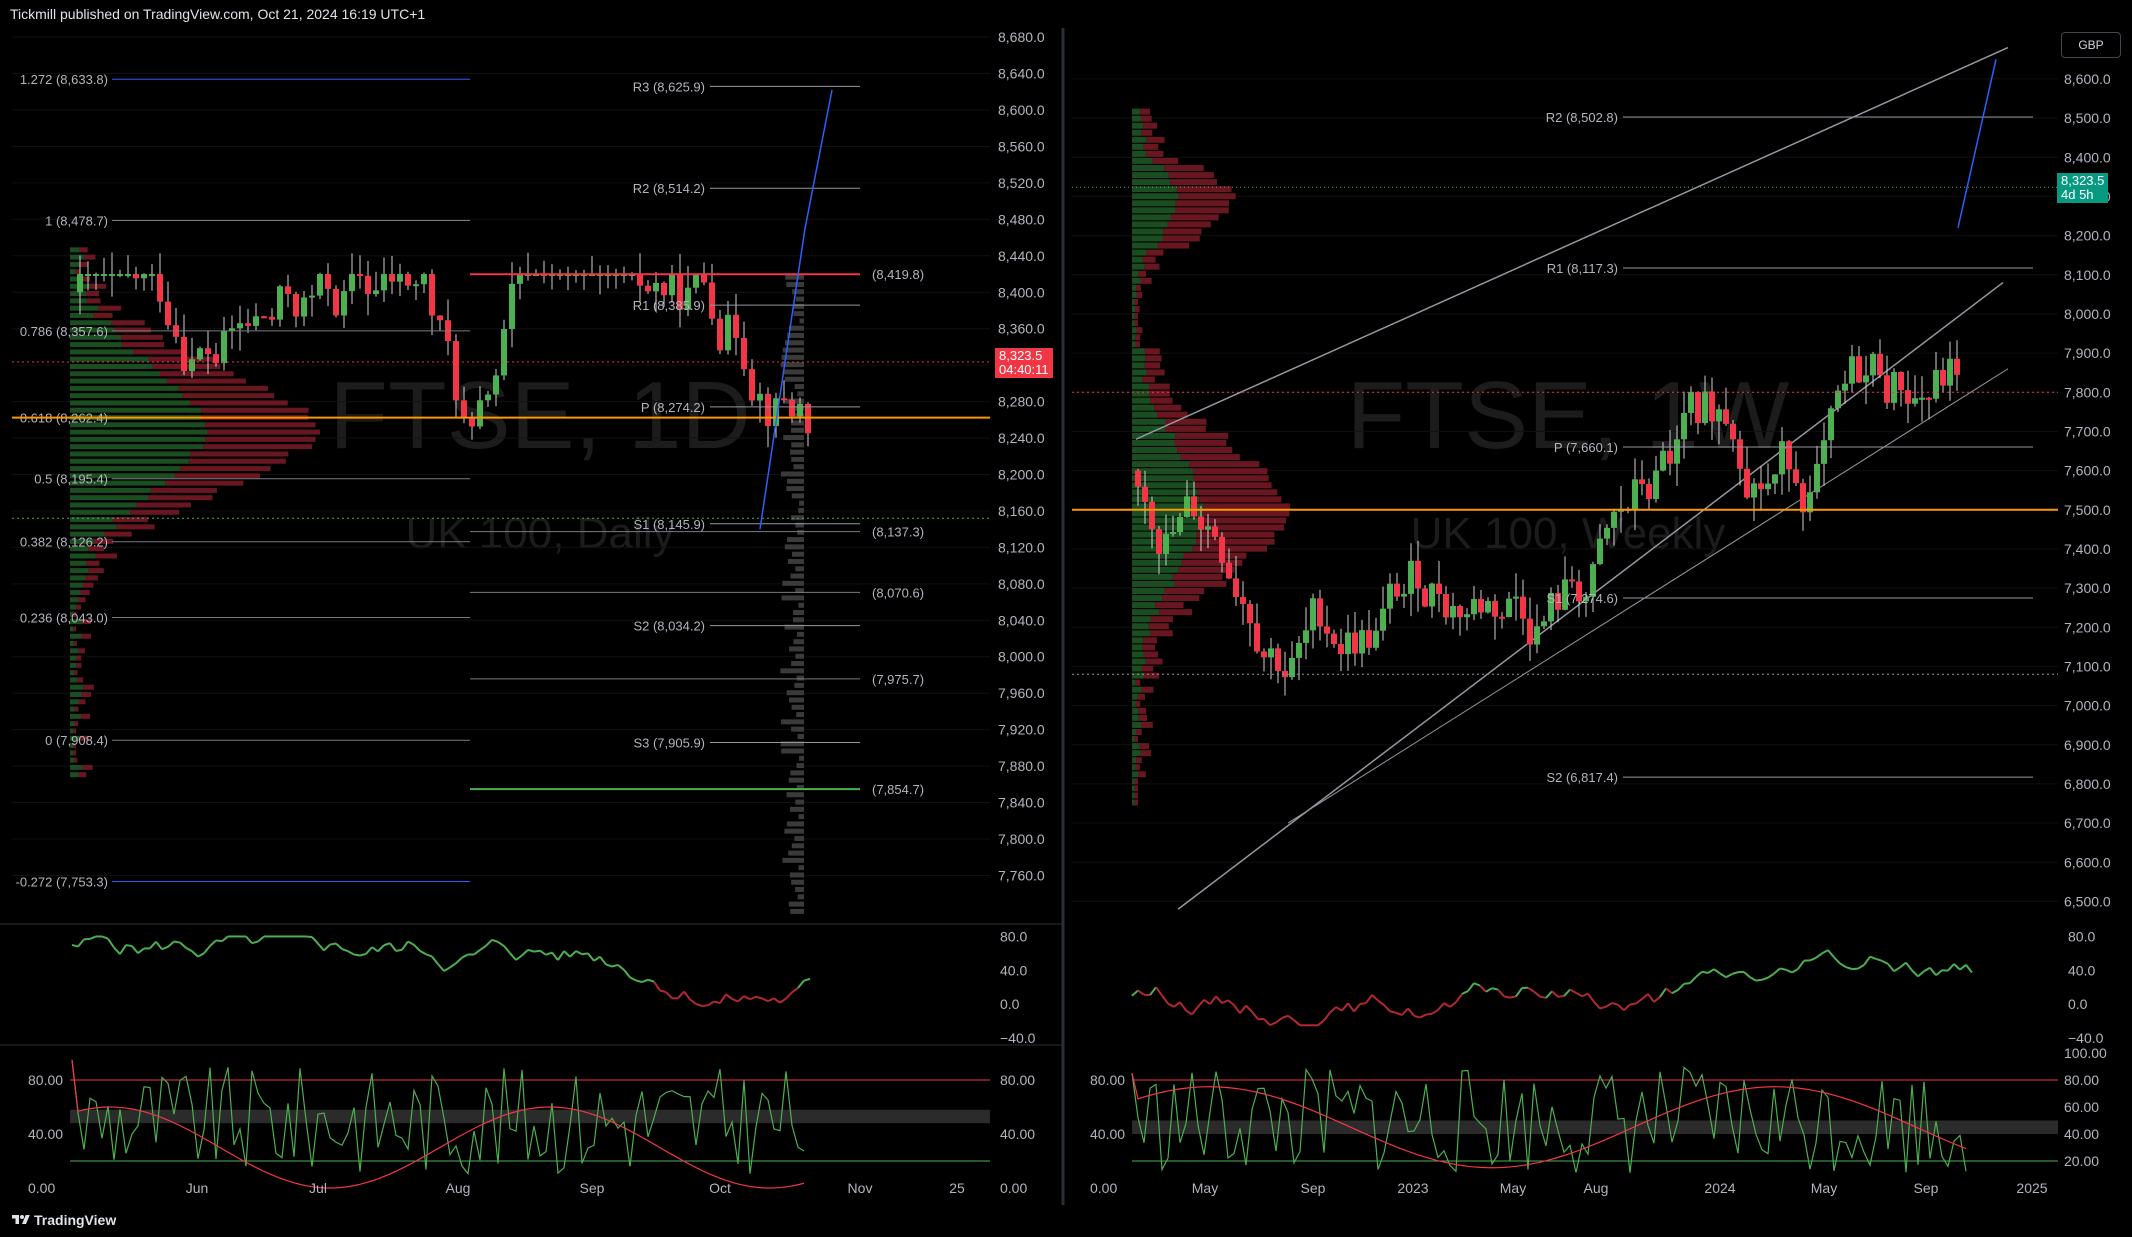 This screenshot has width=2132, height=1237. I want to click on daily-y-tick-label: 8,280.0, so click(1021, 402).